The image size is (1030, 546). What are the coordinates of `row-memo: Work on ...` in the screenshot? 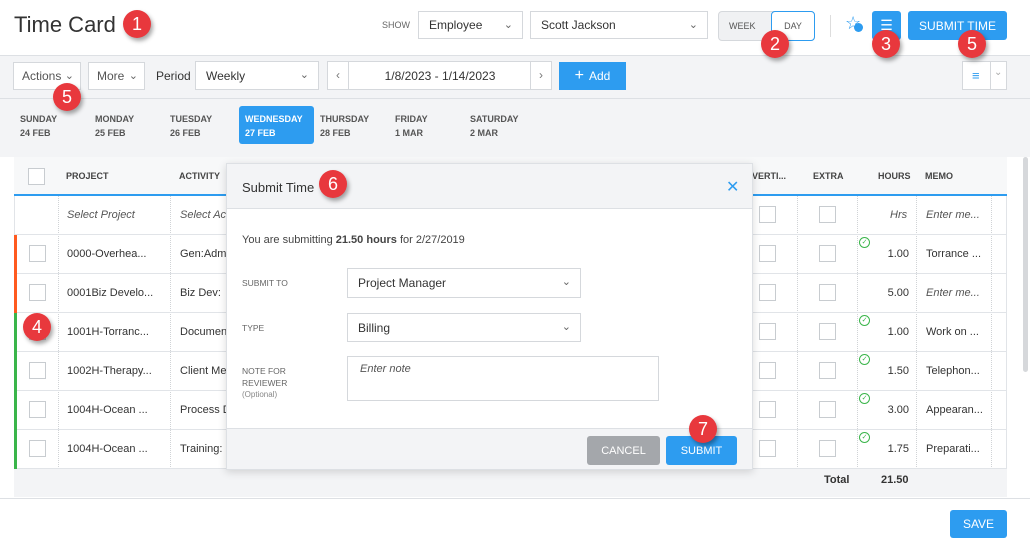 It's located at (952, 332).